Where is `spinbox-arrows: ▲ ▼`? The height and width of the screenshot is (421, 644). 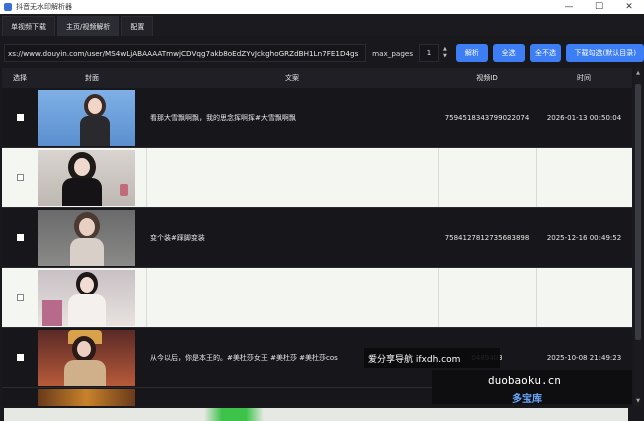 spinbox-arrows: ▲ ▼ is located at coordinates (445, 53).